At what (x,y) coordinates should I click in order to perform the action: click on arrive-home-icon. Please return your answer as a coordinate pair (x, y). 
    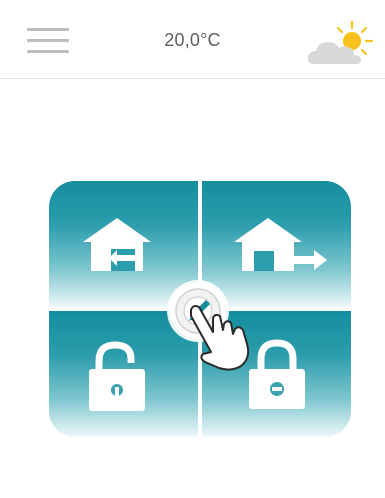
    Looking at the image, I should click on (117, 244).